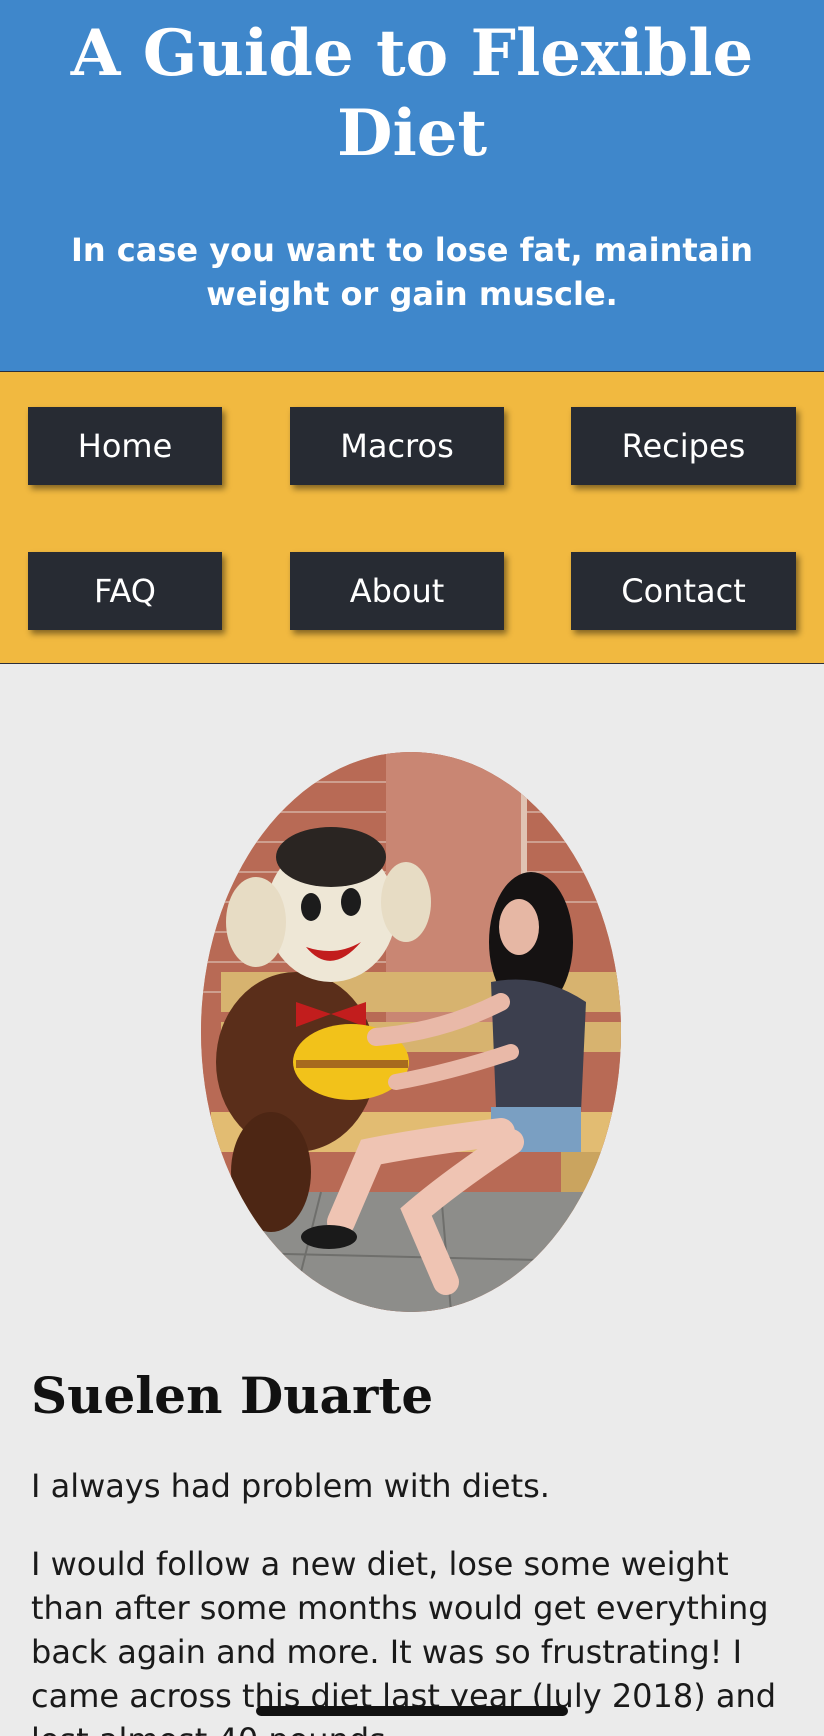  Describe the element at coordinates (397, 446) in the screenshot. I see `nav-macros-button: Macros` at that location.